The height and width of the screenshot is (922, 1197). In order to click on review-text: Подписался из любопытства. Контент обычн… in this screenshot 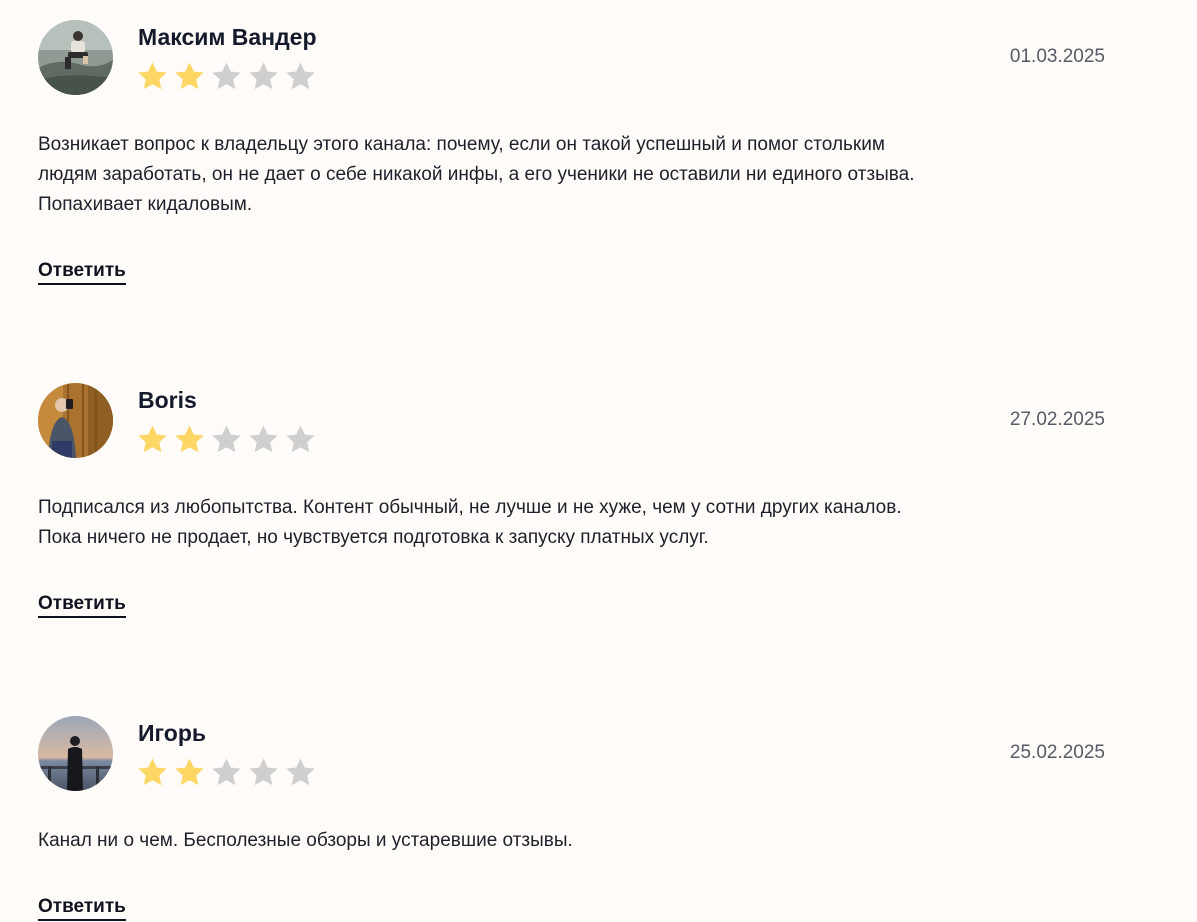, I will do `click(568, 523)`.